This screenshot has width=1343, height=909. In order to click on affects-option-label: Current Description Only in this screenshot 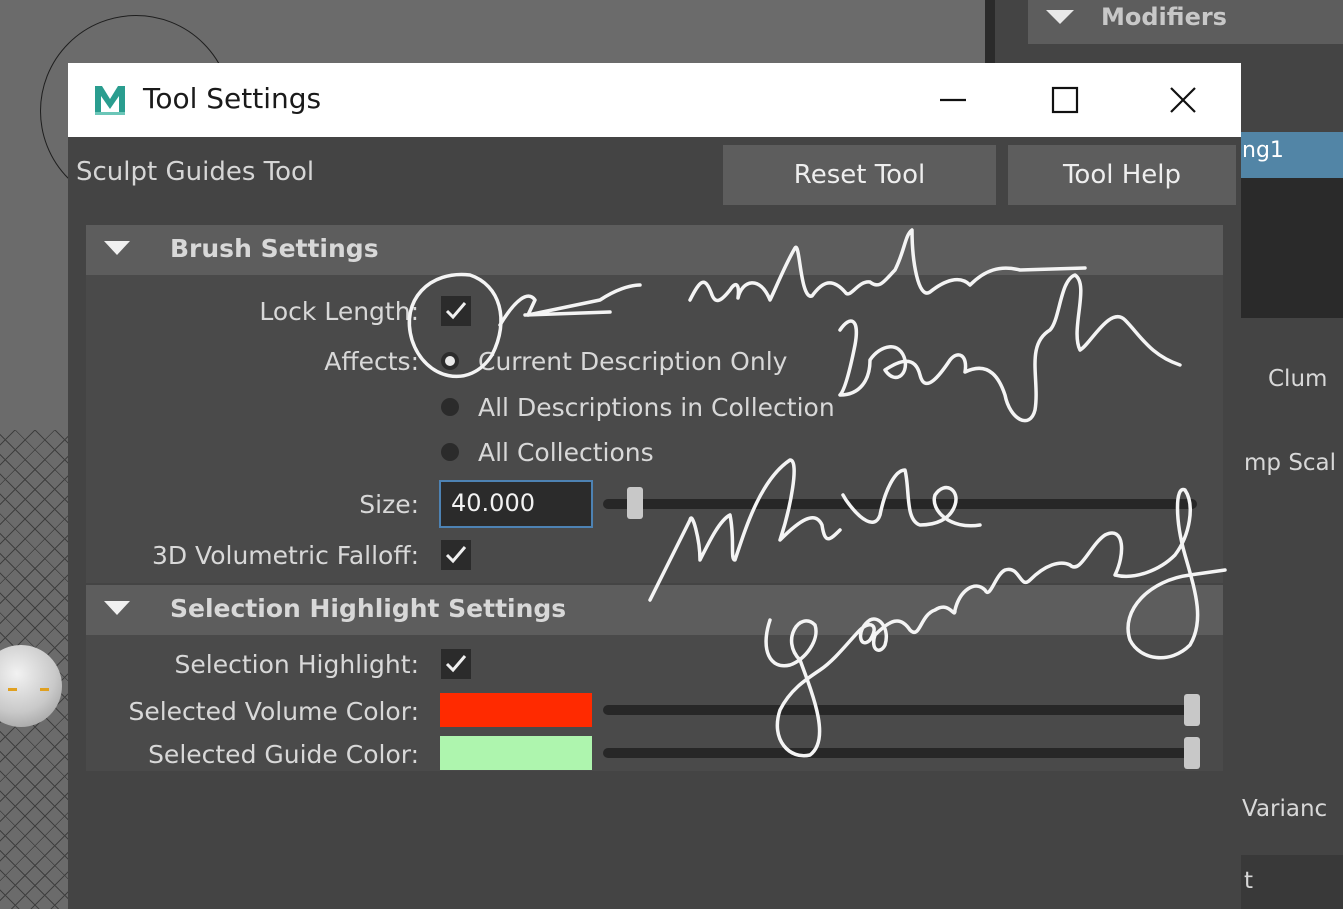, I will do `click(632, 361)`.